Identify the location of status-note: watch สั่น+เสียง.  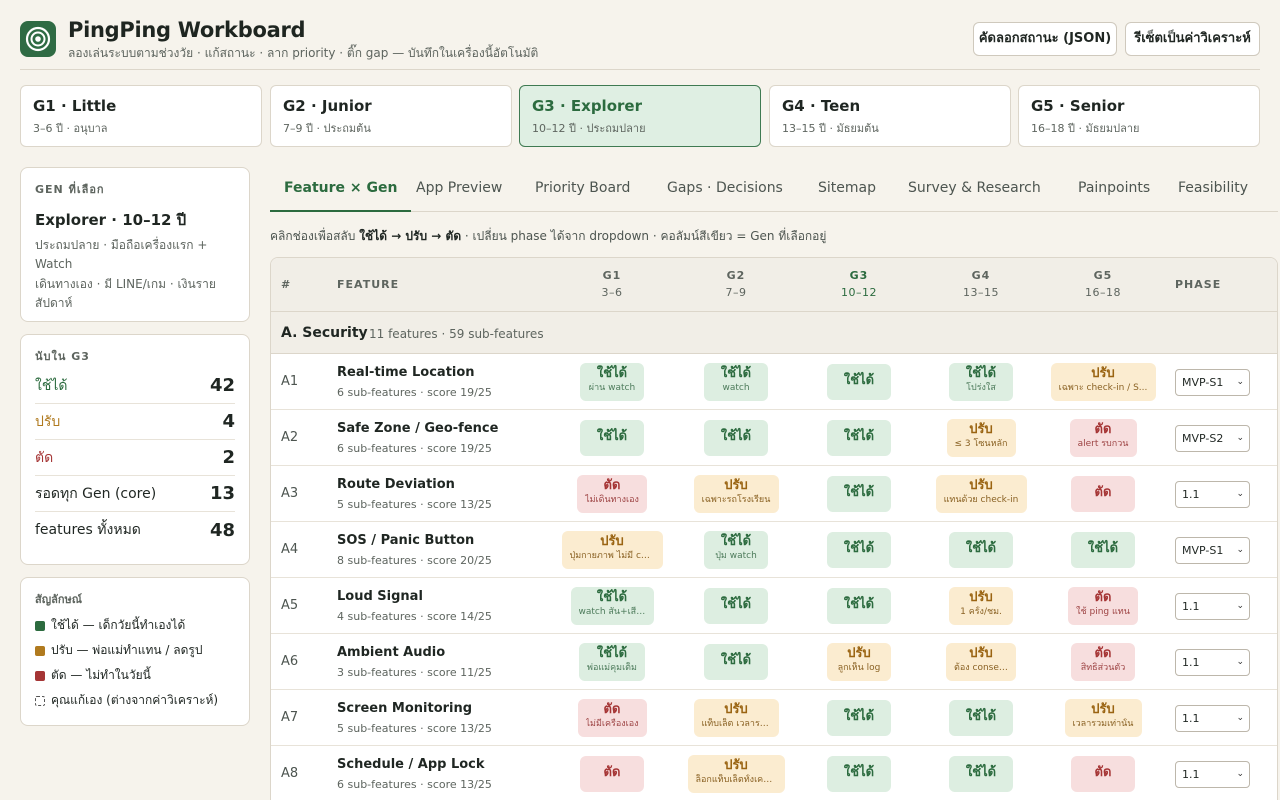
(612, 612).